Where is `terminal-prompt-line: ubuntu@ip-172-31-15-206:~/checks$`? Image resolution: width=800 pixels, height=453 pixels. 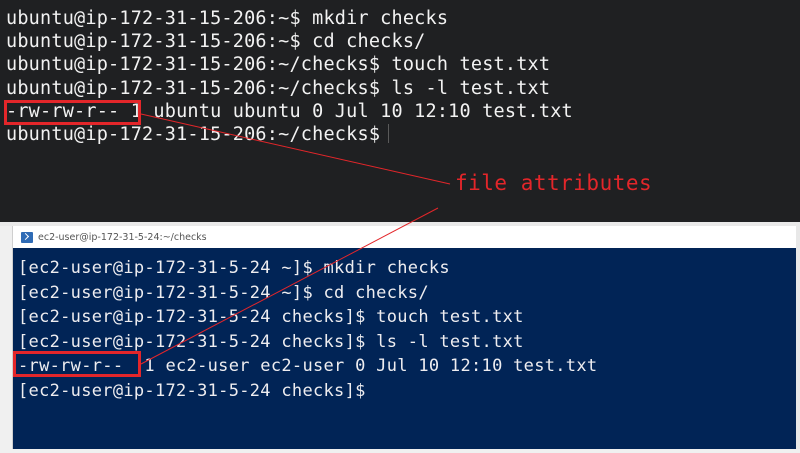 terminal-prompt-line: ubuntu@ip-172-31-15-206:~/checks$ is located at coordinates (289, 134).